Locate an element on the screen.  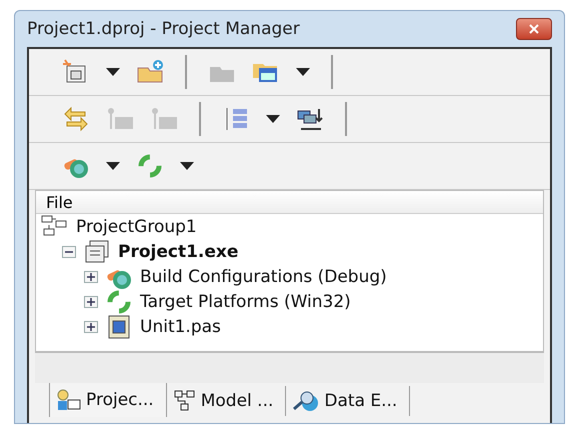
tree-item-label: Unit1.pas is located at coordinates (180, 326).